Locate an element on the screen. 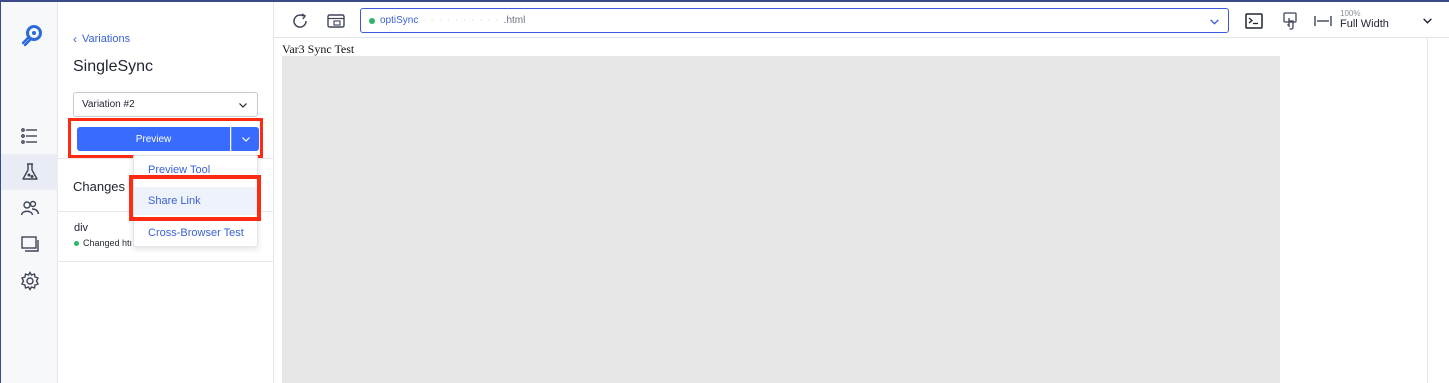 The width and height of the screenshot is (1449, 383). viewport-width-select: 100% Full Width is located at coordinates (1376, 20).